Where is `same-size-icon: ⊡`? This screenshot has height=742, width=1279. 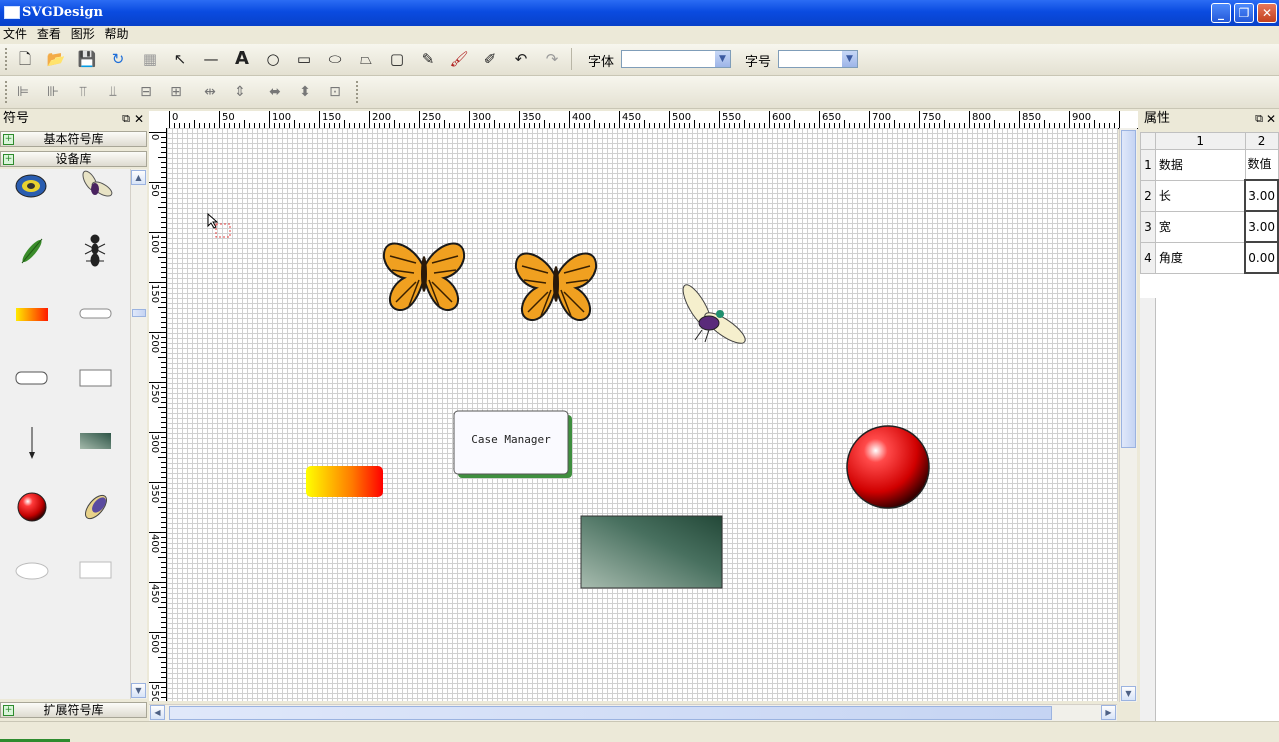 same-size-icon: ⊡ is located at coordinates (335, 92).